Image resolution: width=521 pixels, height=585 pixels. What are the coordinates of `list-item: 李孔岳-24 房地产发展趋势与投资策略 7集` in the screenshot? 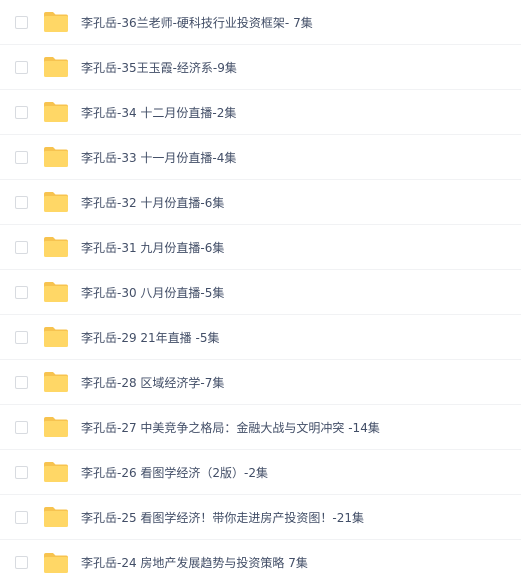 It's located at (260, 562).